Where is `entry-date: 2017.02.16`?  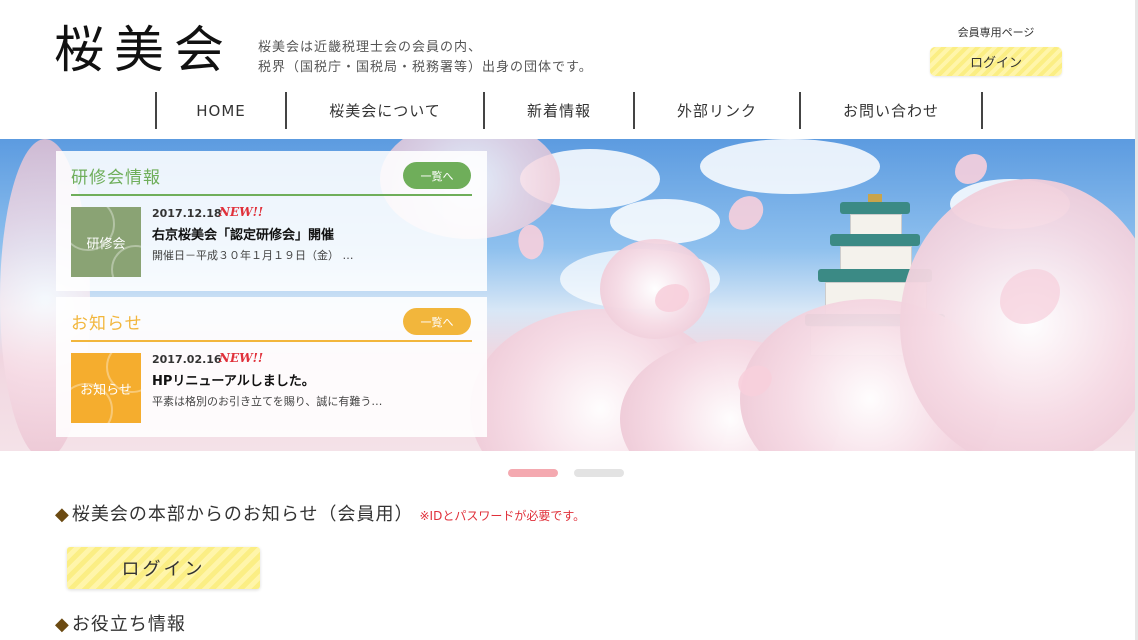
entry-date: 2017.02.16 is located at coordinates (187, 359).